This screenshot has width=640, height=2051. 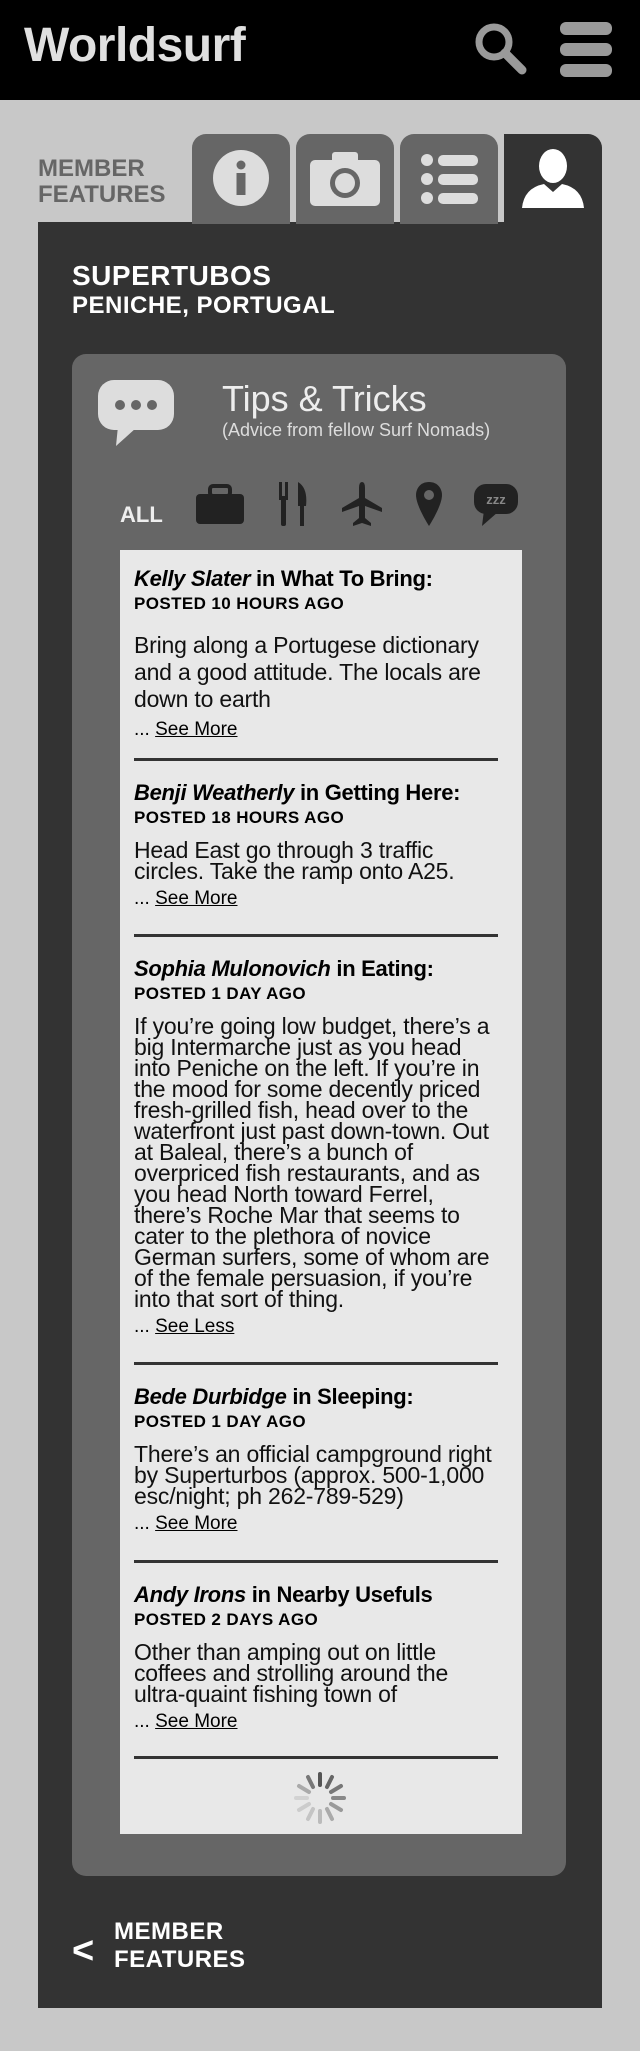 I want to click on see-less-link: See Less, so click(x=194, y=1326).